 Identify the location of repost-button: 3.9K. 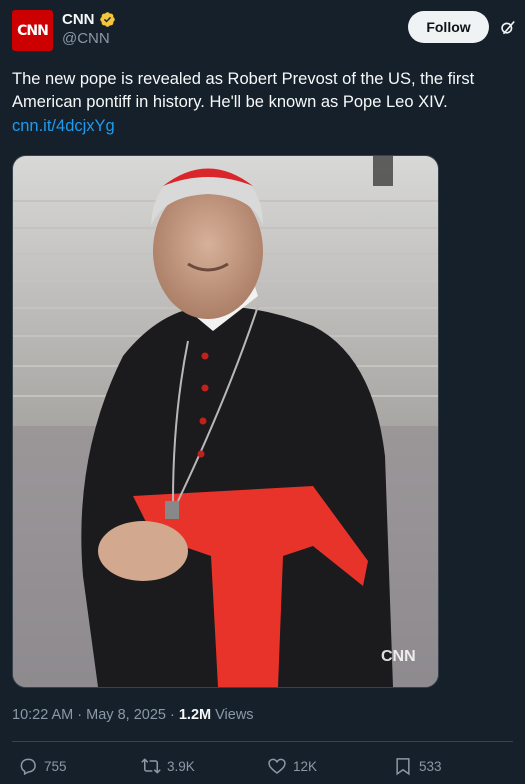
(168, 766).